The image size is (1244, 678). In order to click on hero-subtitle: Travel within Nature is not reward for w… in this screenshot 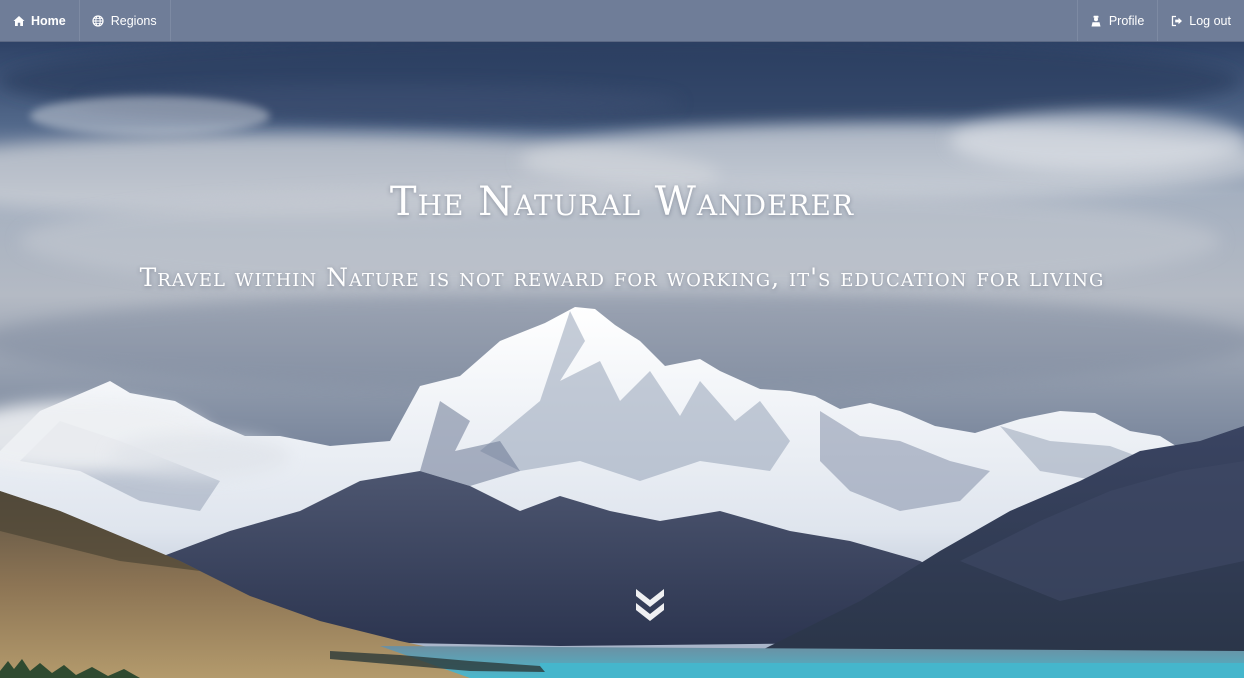, I will do `click(622, 277)`.